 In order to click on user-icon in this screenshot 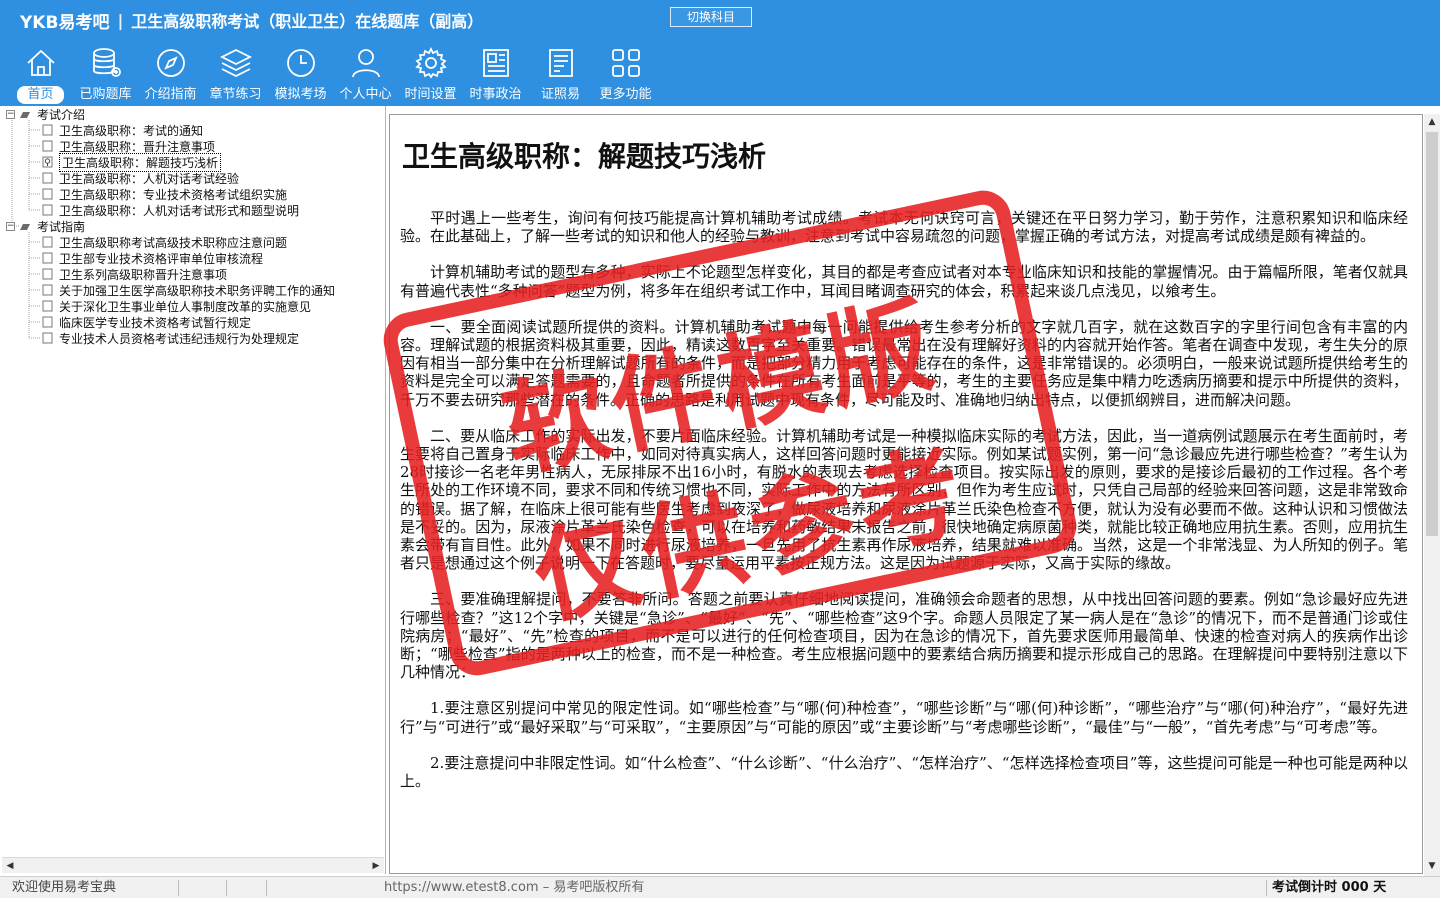, I will do `click(365, 63)`.